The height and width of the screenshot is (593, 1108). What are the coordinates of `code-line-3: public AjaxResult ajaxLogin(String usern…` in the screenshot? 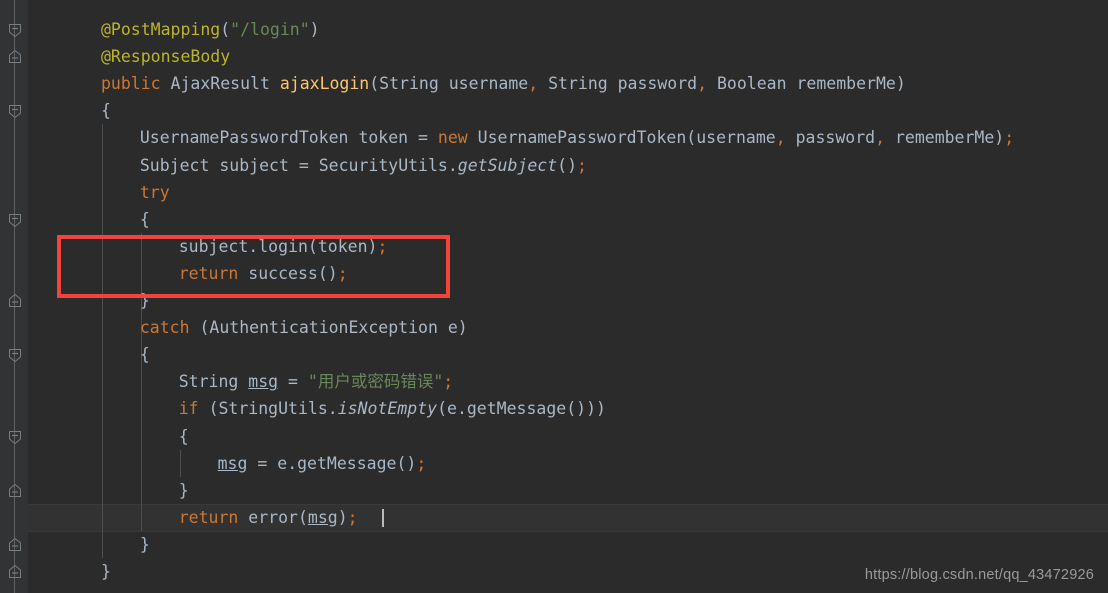 It's located at (503, 84).